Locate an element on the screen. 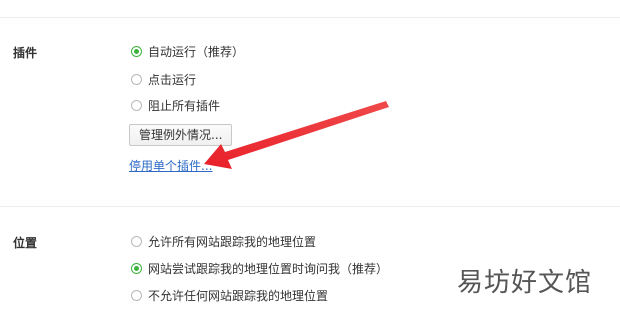 The image size is (620, 309). location-section-label: 位置 is located at coordinates (25, 243).